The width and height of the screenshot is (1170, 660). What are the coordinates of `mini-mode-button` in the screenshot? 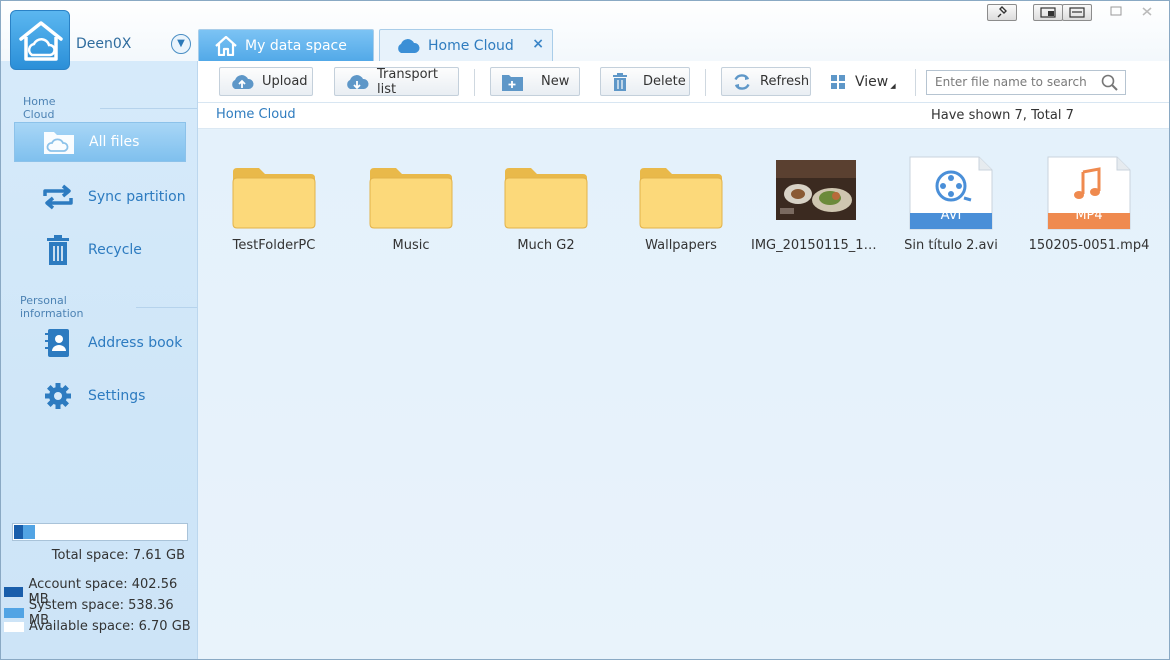 It's located at (1048, 12).